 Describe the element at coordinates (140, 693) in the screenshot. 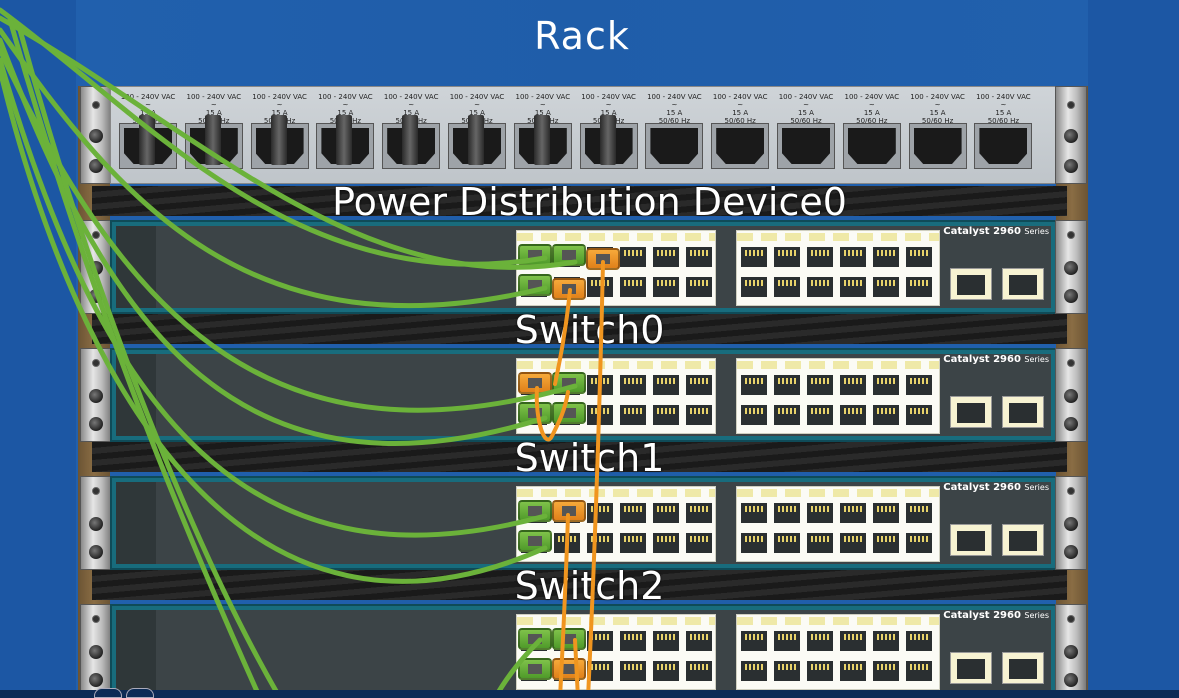

I see `toolbar-button` at that location.